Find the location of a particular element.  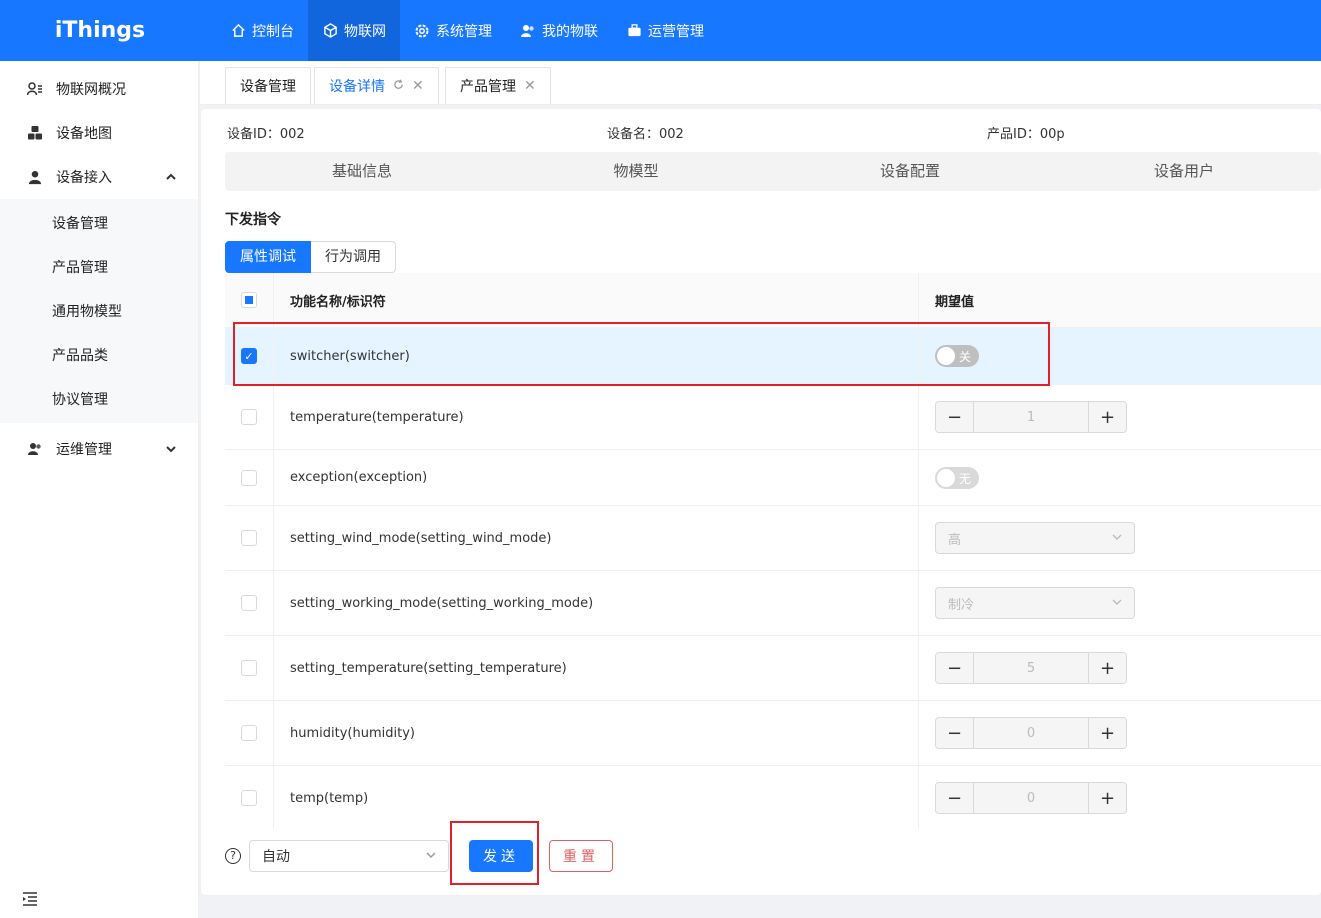

reset-button: 重置 is located at coordinates (581, 856).